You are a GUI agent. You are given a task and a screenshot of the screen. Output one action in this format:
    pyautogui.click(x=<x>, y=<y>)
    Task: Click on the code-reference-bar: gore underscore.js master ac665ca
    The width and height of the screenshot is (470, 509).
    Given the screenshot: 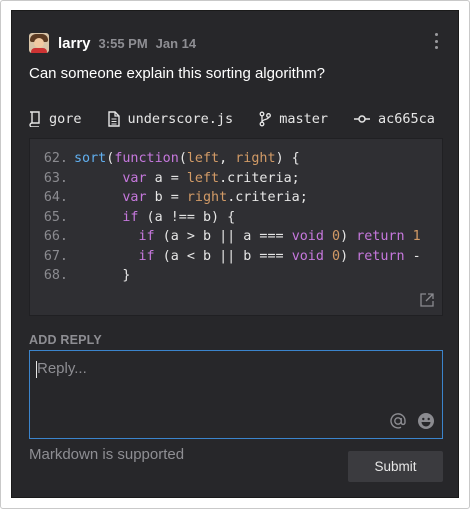 What is the action you would take?
    pyautogui.click(x=236, y=119)
    